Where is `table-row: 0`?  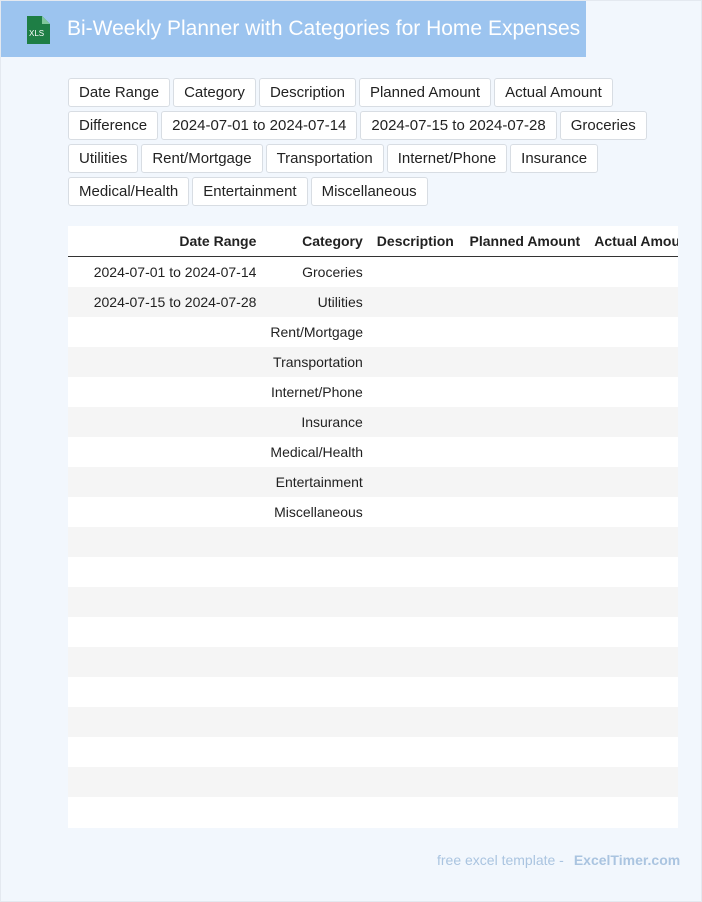 table-row: 0 is located at coordinates (373, 572).